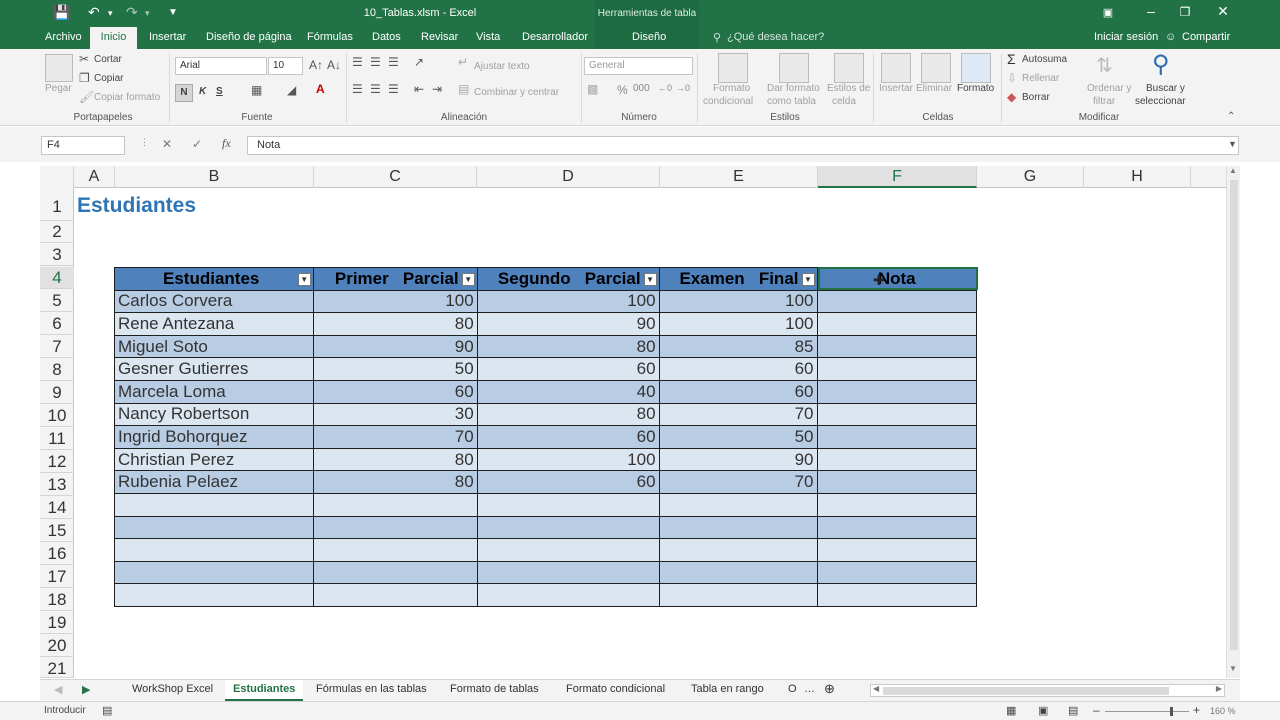  What do you see at coordinates (214, 324) in the screenshot?
I see `cell-student: Rene Antezana` at bounding box center [214, 324].